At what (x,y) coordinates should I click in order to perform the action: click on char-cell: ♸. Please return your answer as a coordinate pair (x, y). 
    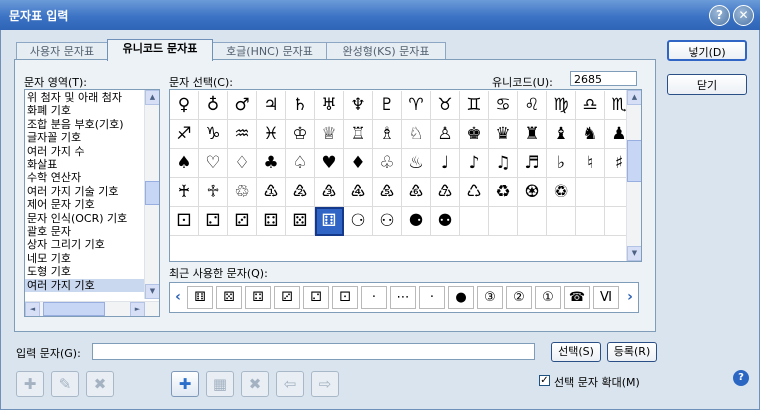
    Looking at the image, I should click on (416, 192).